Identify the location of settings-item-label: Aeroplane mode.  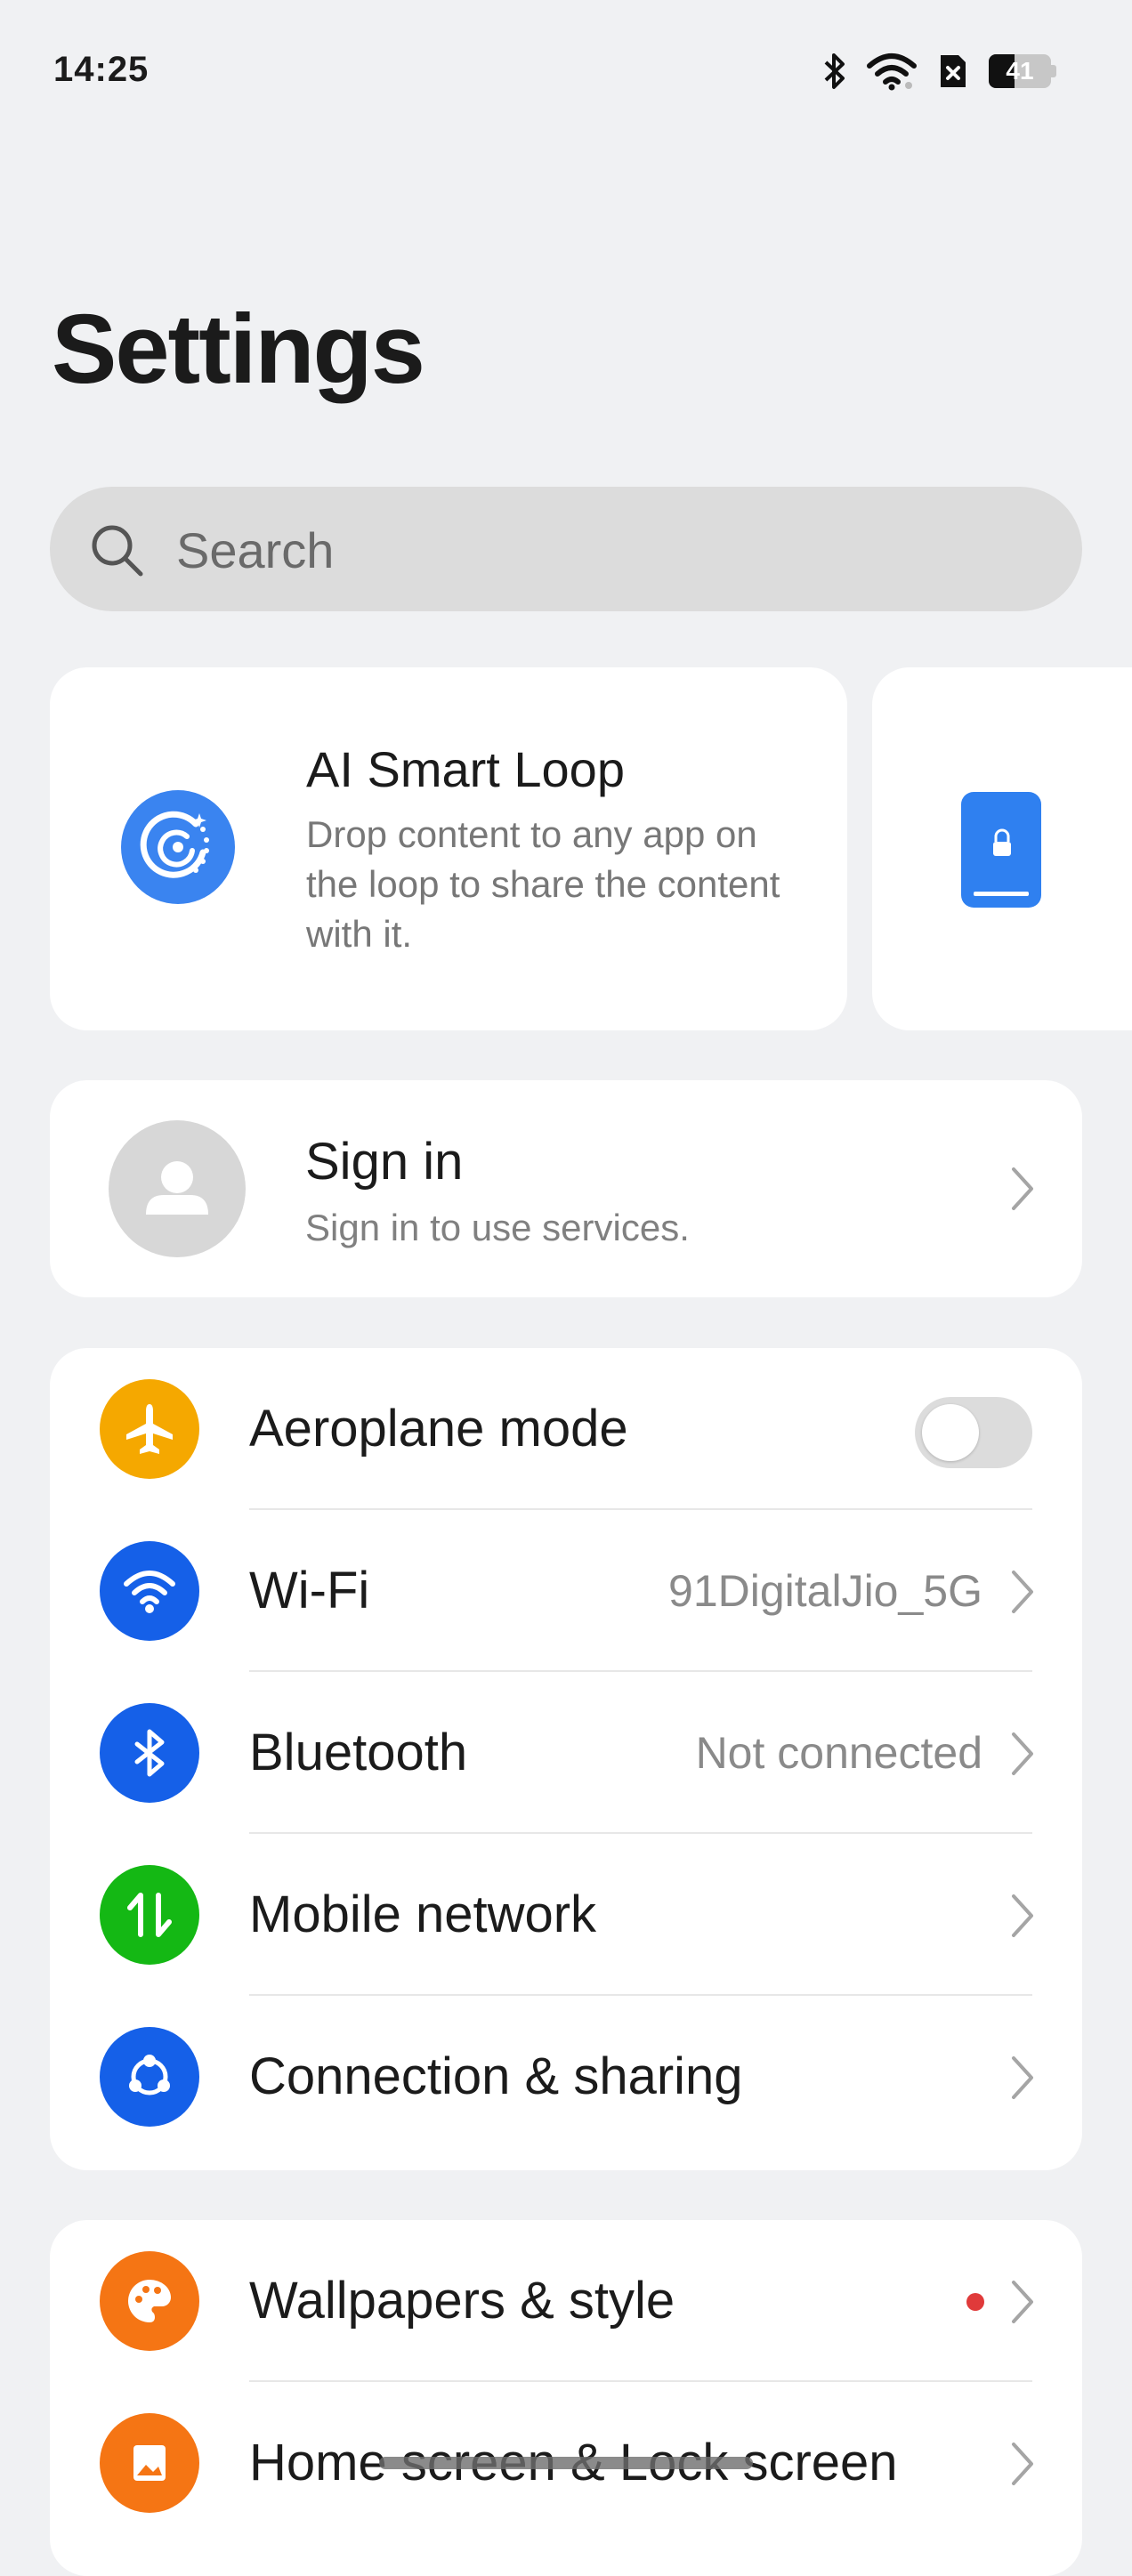
(438, 1429).